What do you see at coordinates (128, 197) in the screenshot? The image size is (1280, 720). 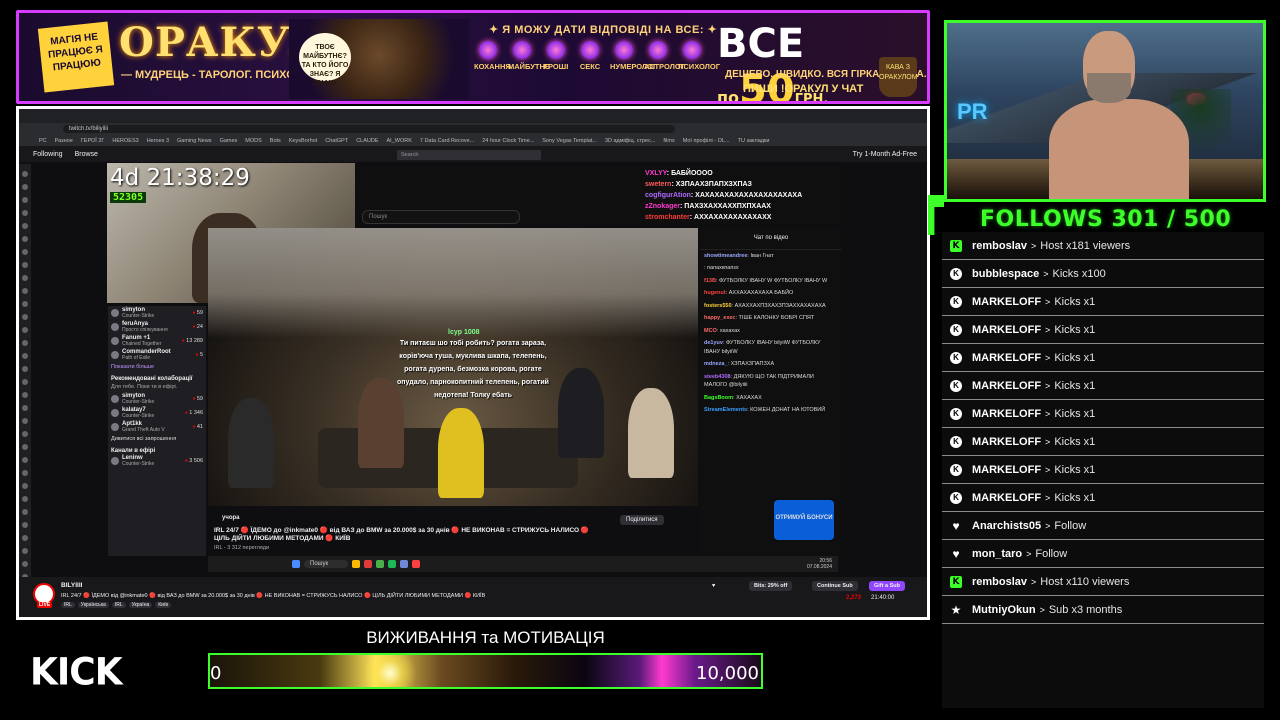 I see `sub-counter: 52305` at bounding box center [128, 197].